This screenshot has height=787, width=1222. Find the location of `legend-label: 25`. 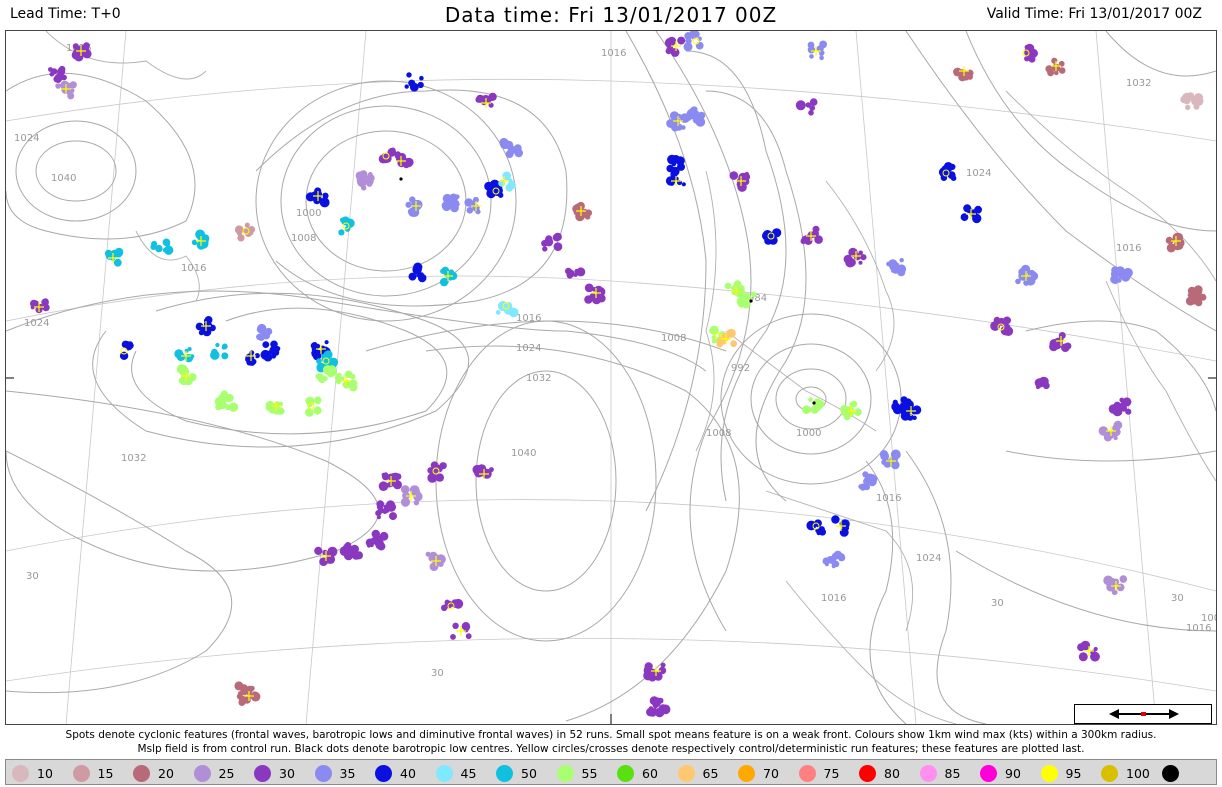

legend-label: 25 is located at coordinates (226, 773).